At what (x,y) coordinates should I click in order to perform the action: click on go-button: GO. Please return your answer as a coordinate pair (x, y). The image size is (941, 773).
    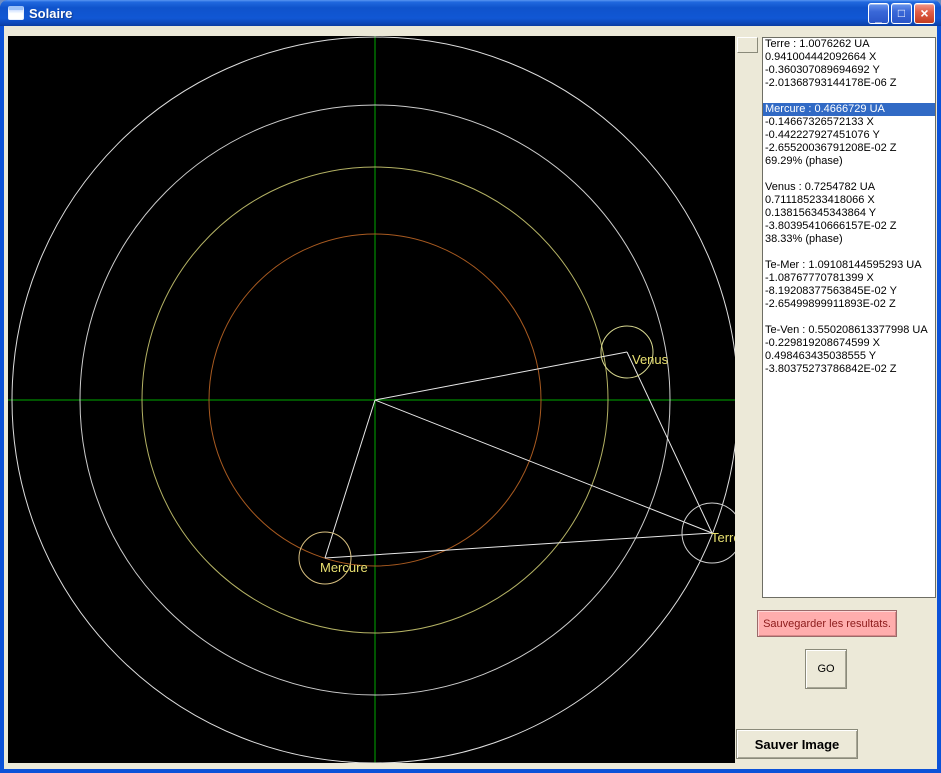
    Looking at the image, I should click on (826, 669).